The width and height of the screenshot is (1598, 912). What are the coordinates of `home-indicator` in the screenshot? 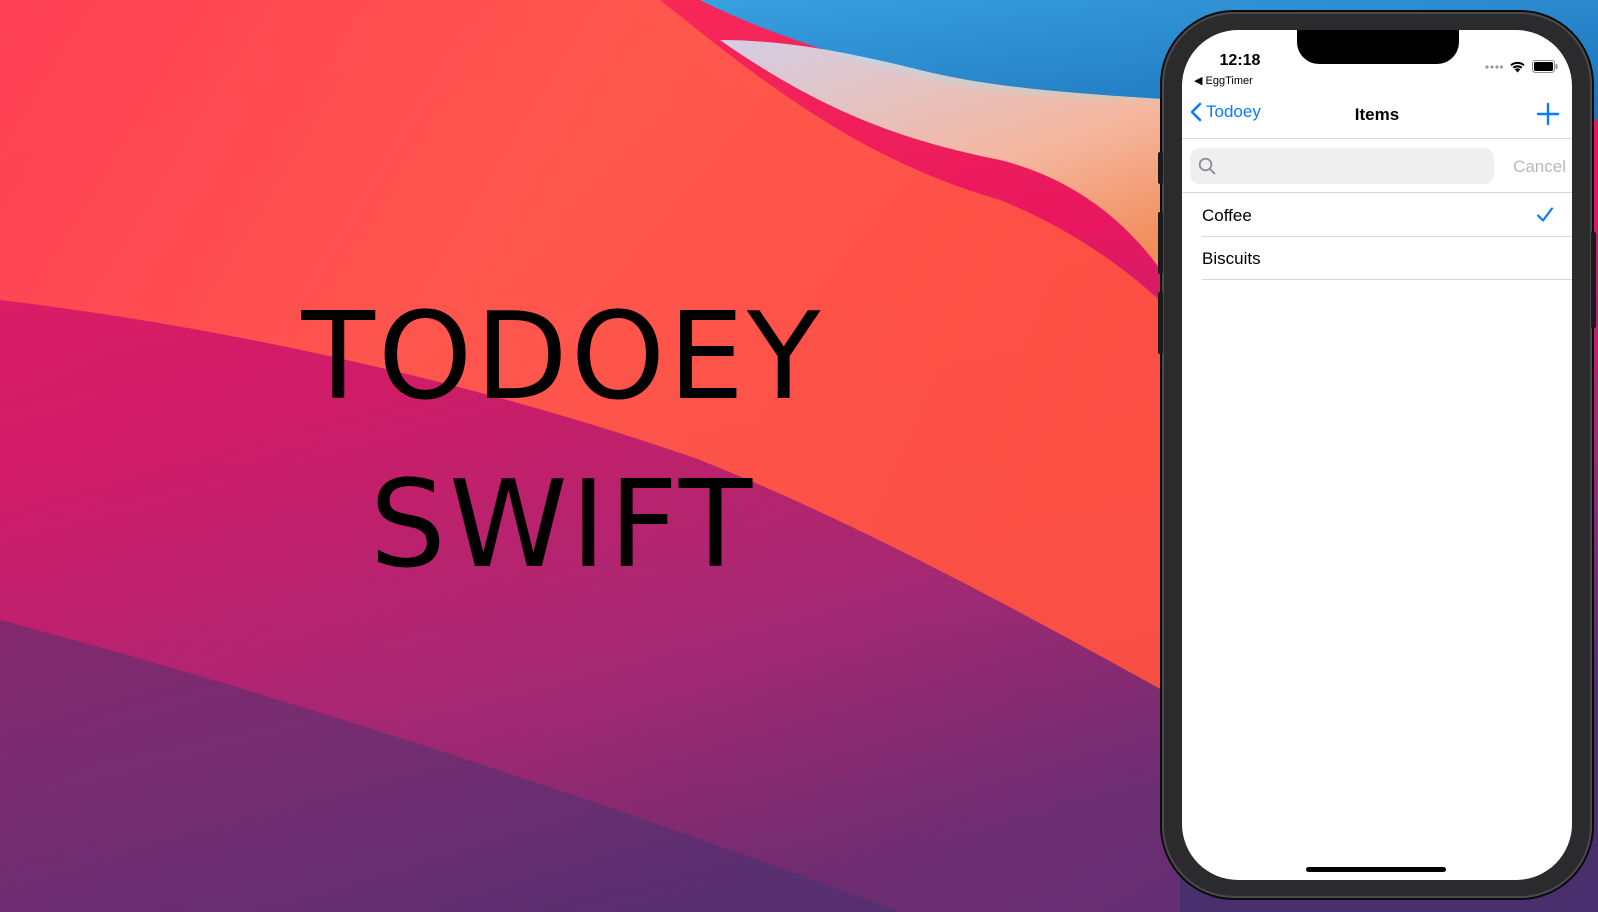 It's located at (1376, 869).